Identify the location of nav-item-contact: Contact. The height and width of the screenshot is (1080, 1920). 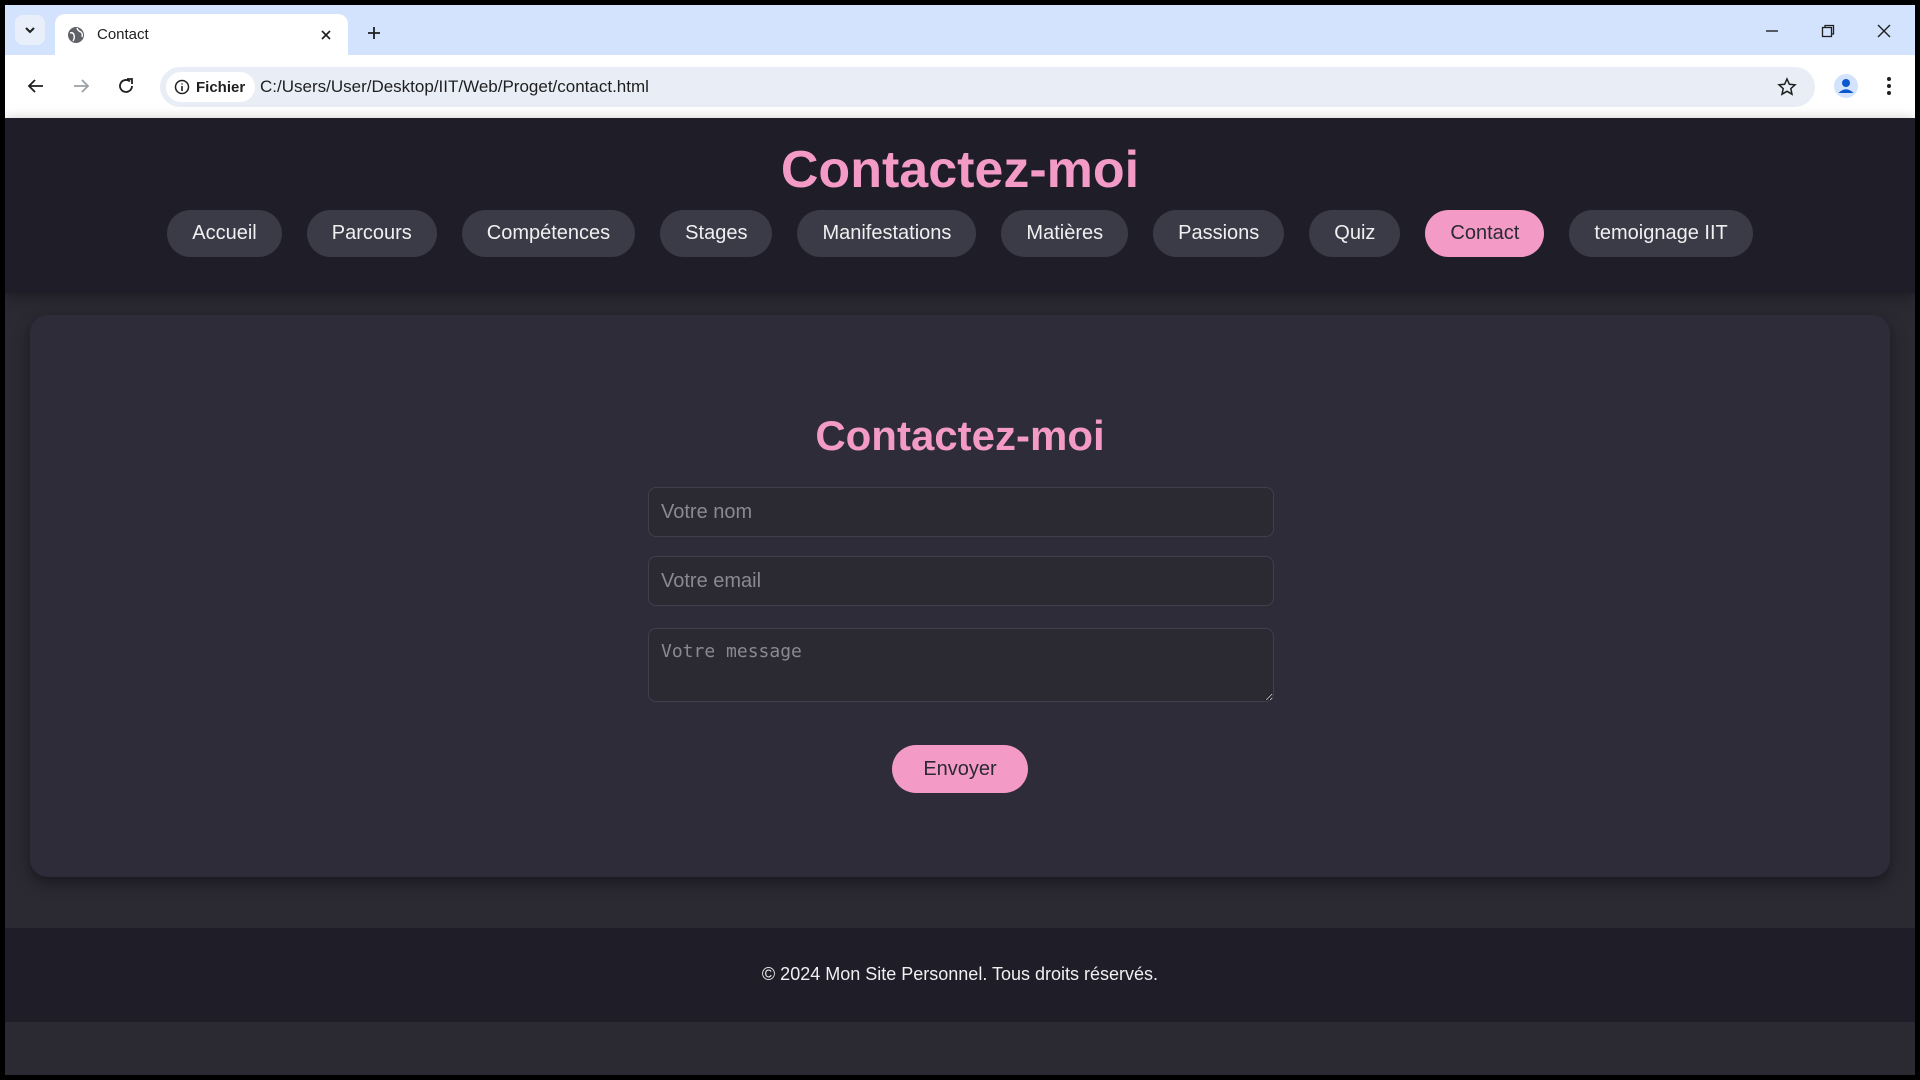
(1485, 233).